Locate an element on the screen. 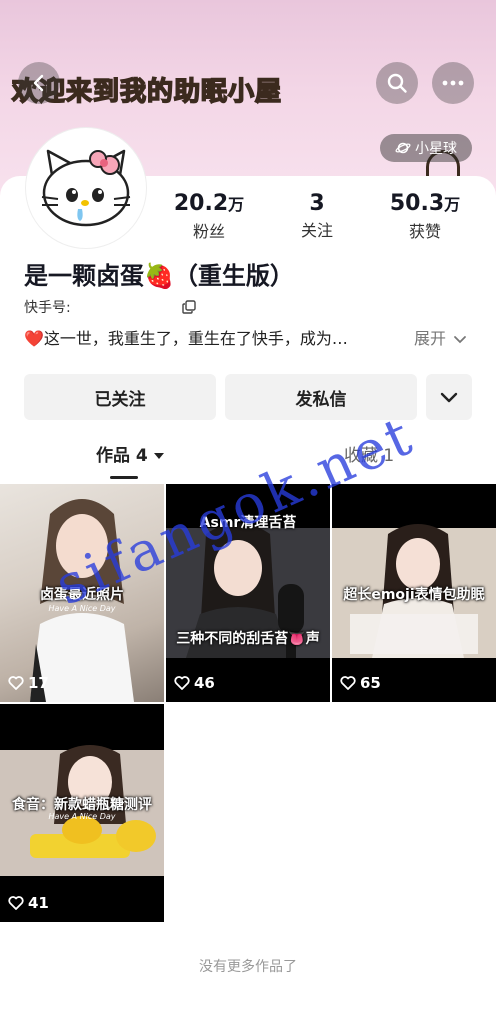  chevron-left-icon is located at coordinates (38, 83).